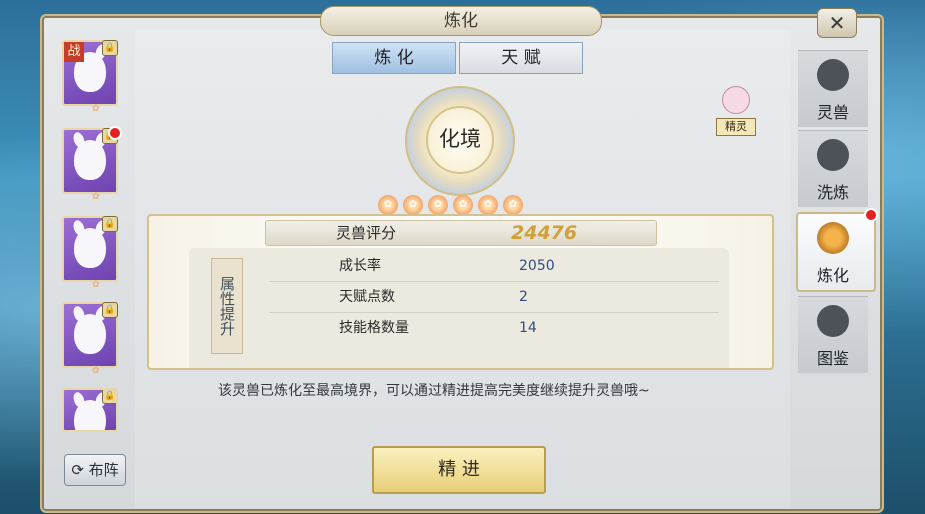 Image resolution: width=925 pixels, height=514 pixels. Describe the element at coordinates (523, 297) in the screenshot. I see `attribute-value: 2` at that location.